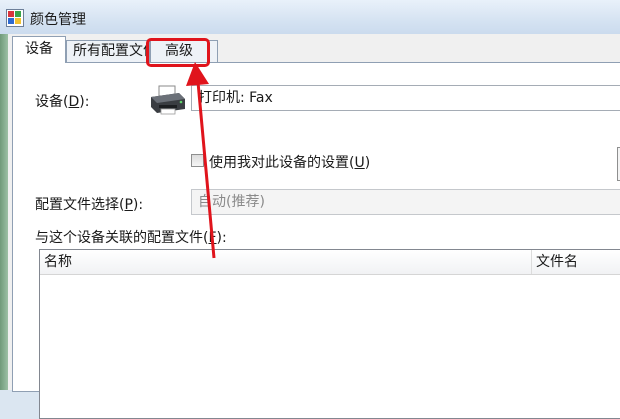  Describe the element at coordinates (58, 20) in the screenshot. I see `window-title: 颜色管理` at that location.